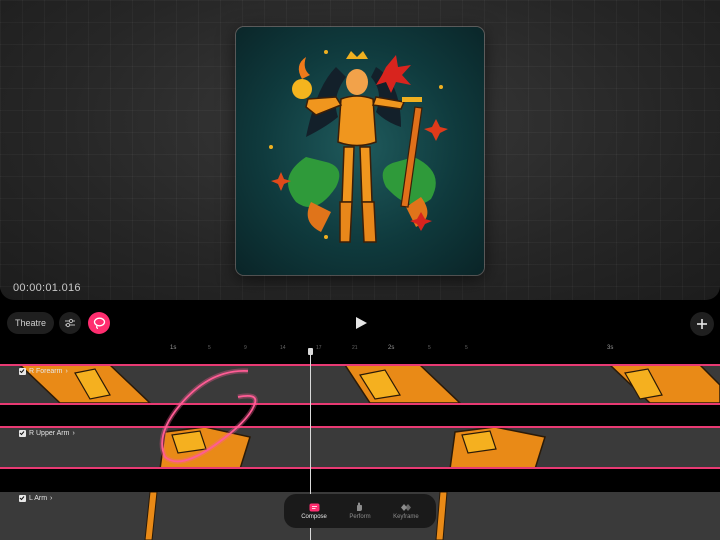  Describe the element at coordinates (49, 433) in the screenshot. I see `track-name: R Upper Arm` at that location.